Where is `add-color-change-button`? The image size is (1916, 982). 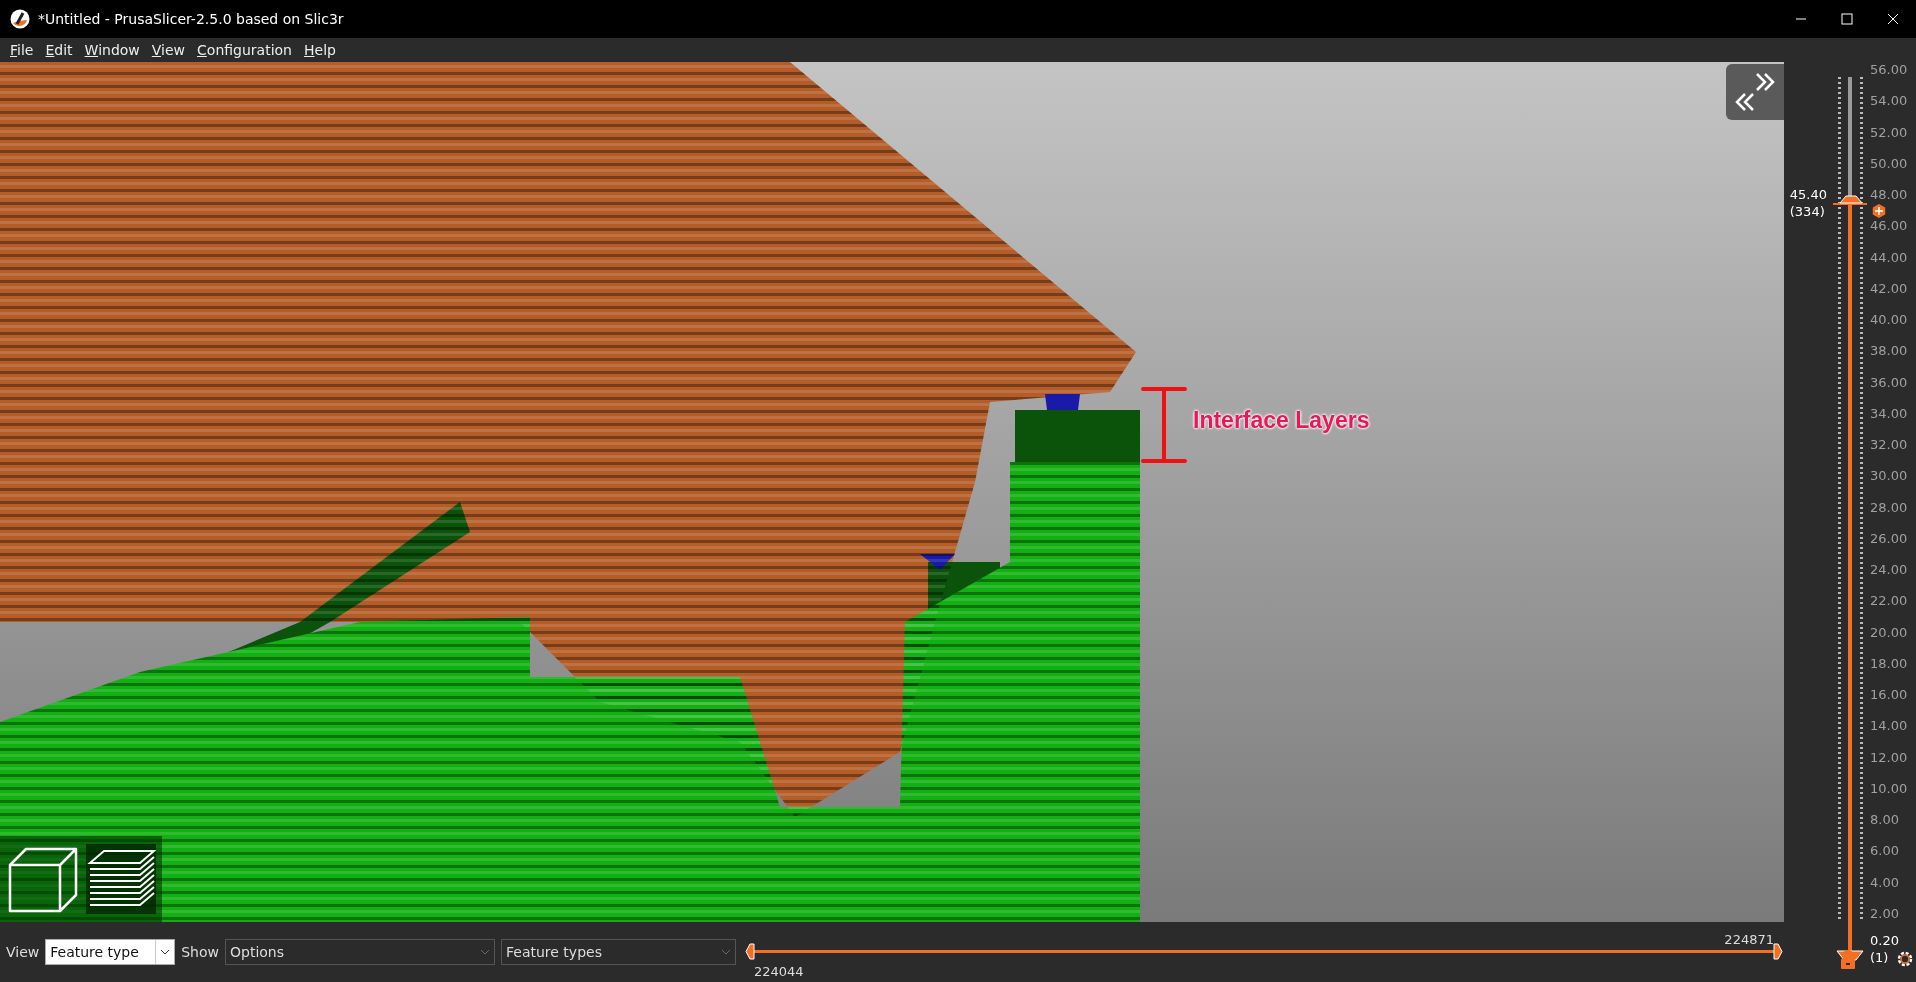 add-color-change-button is located at coordinates (1879, 211).